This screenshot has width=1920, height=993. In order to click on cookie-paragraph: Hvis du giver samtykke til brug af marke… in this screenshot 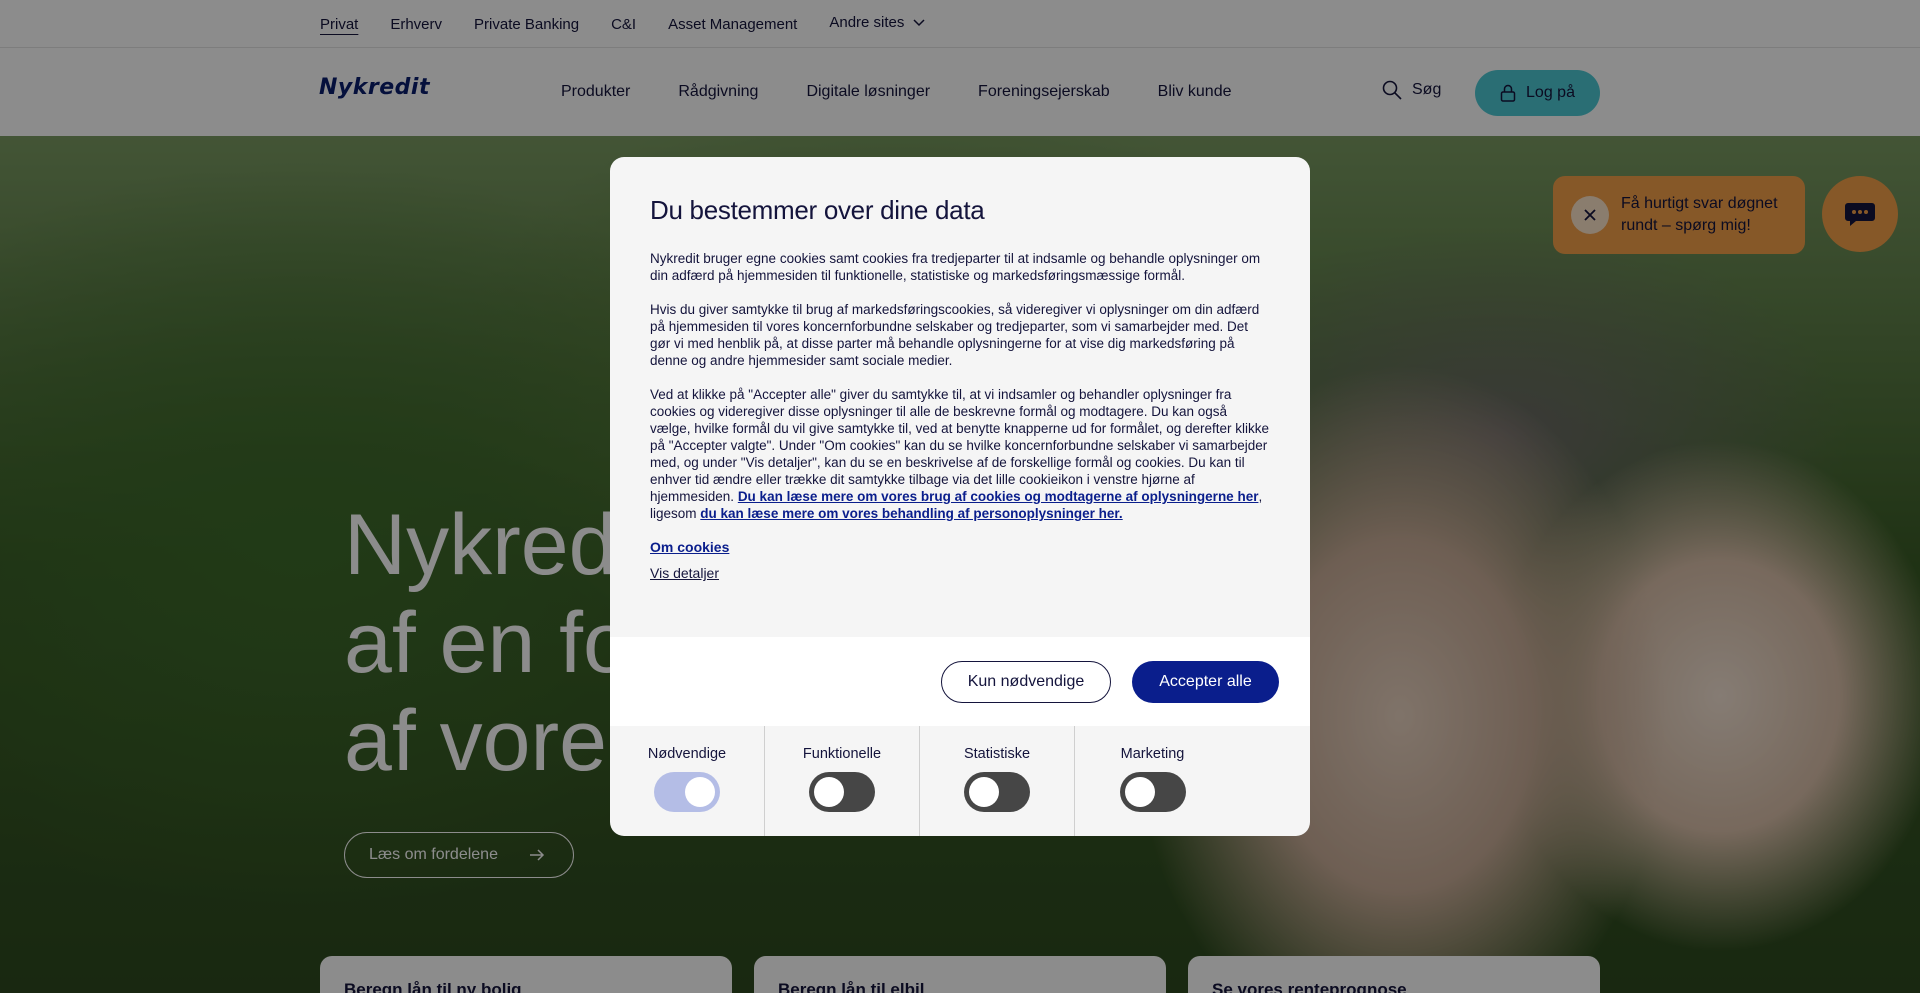, I will do `click(955, 335)`.